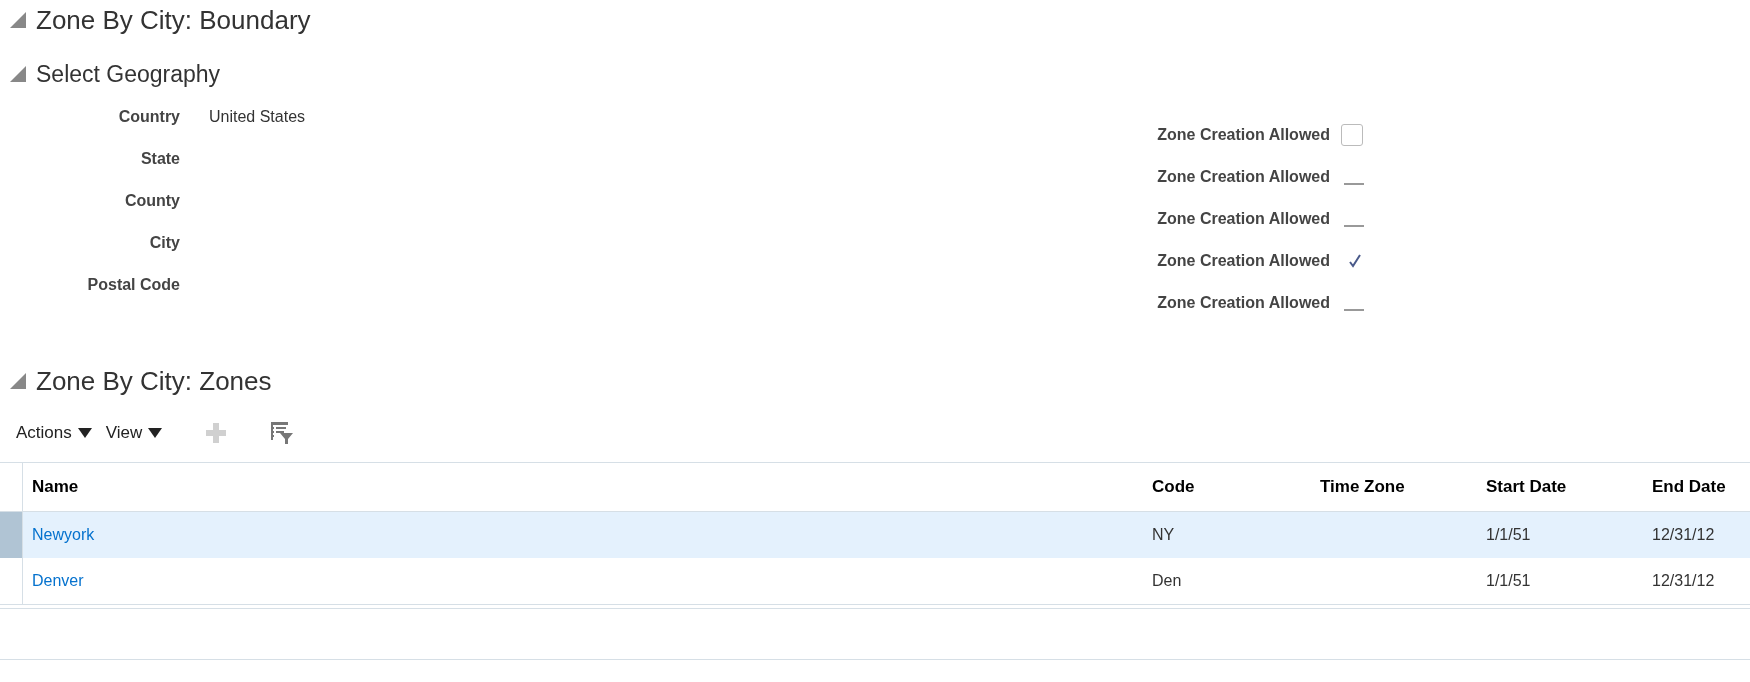 Image resolution: width=1750 pixels, height=682 pixels. What do you see at coordinates (54, 433) in the screenshot?
I see `menu-button: Actions` at bounding box center [54, 433].